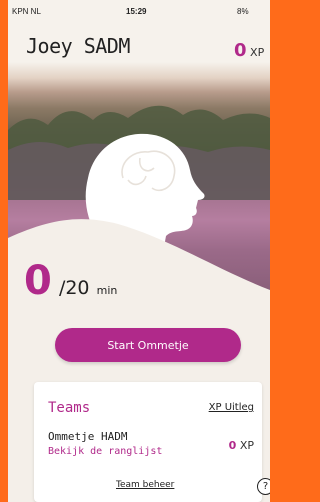  I want to click on minutes-progress: 0 /20 min, so click(70, 281).